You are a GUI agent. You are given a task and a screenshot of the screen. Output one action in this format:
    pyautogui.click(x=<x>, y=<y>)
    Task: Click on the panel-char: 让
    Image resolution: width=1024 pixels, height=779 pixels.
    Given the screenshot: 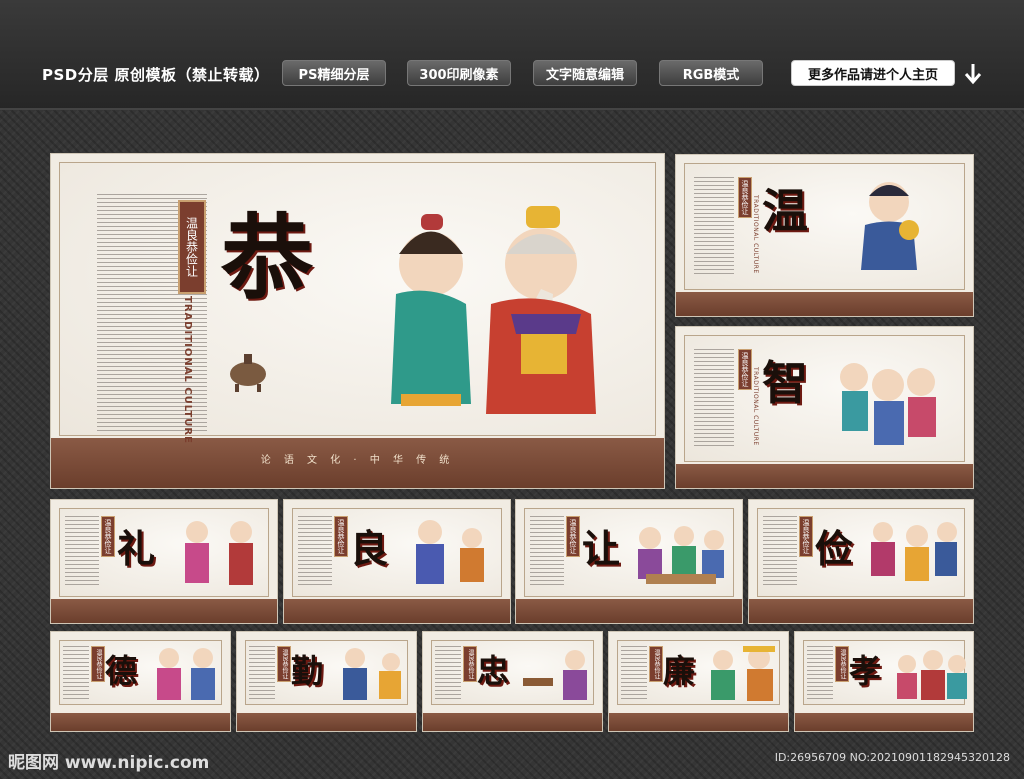 What is the action you would take?
    pyautogui.click(x=601, y=548)
    